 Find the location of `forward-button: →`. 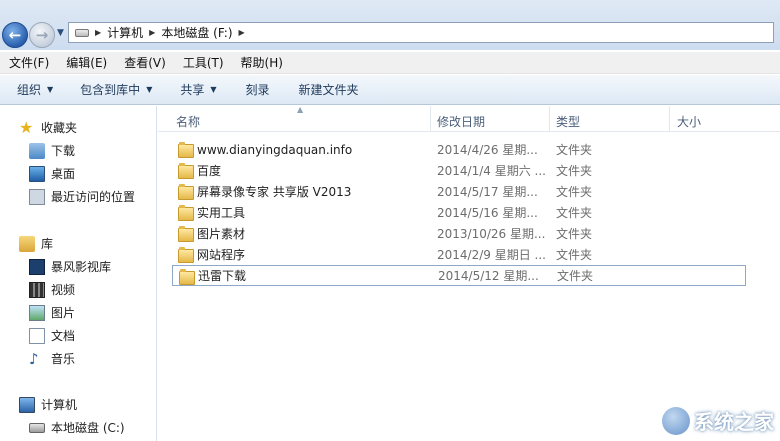

forward-button: → is located at coordinates (42, 35).